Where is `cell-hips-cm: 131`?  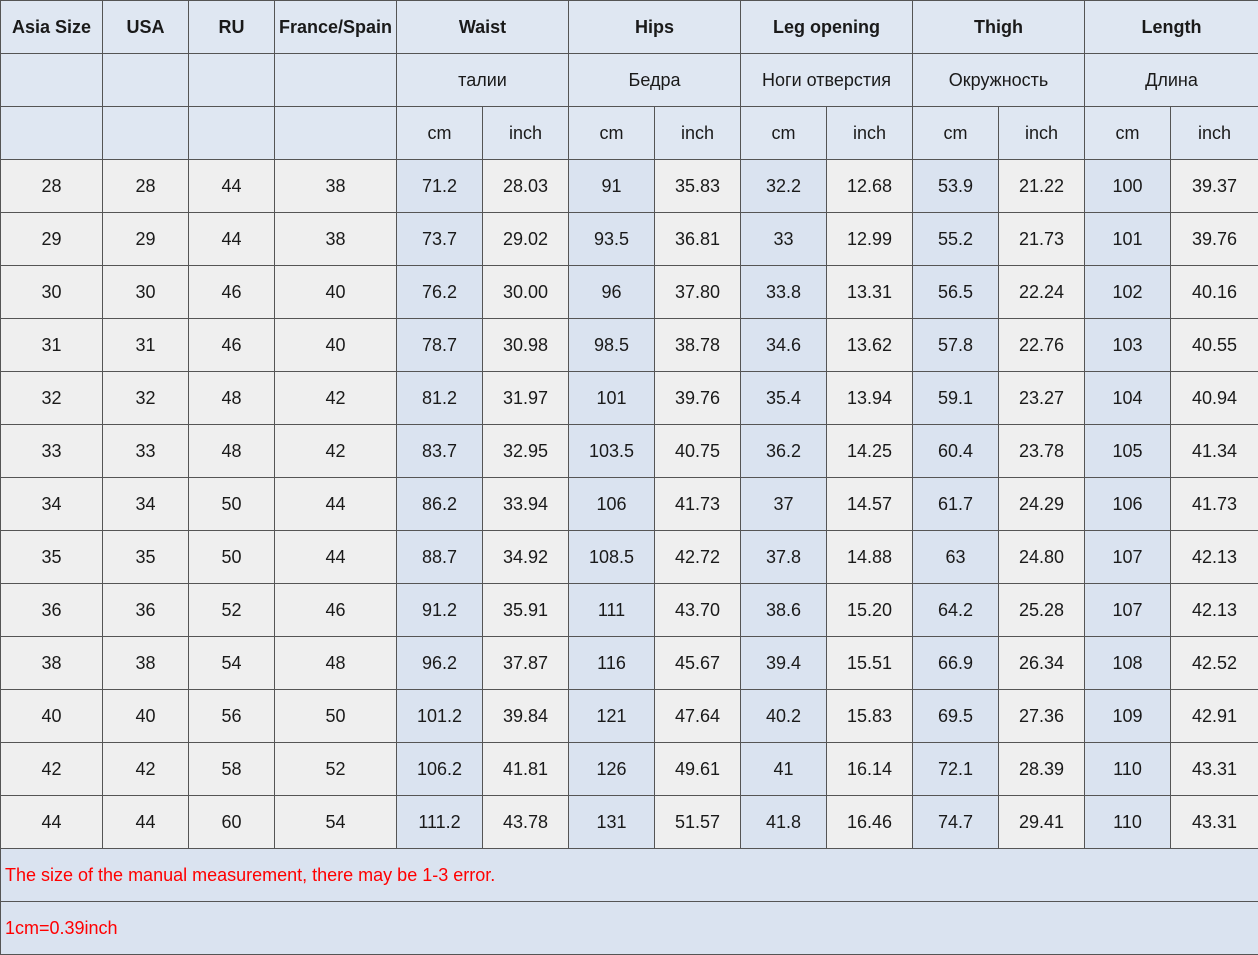
cell-hips-cm: 131 is located at coordinates (611, 822).